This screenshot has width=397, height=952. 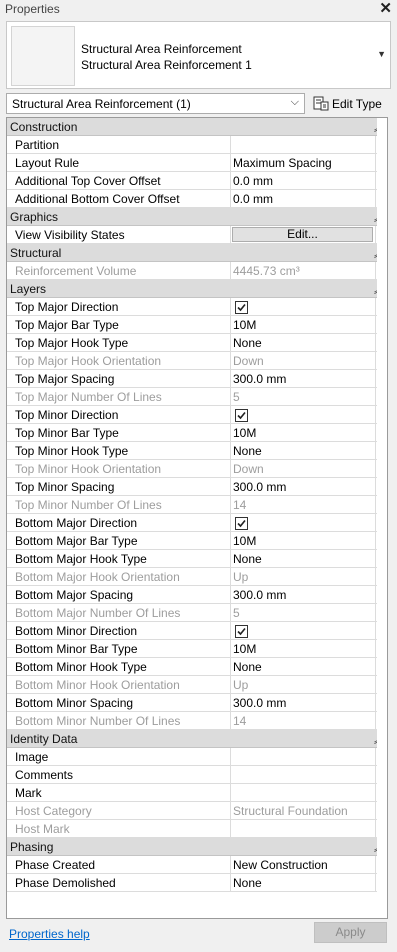 What do you see at coordinates (155, 103) in the screenshot?
I see `instance-filter-select: Structural Area Reinforcement (1) ⌵` at bounding box center [155, 103].